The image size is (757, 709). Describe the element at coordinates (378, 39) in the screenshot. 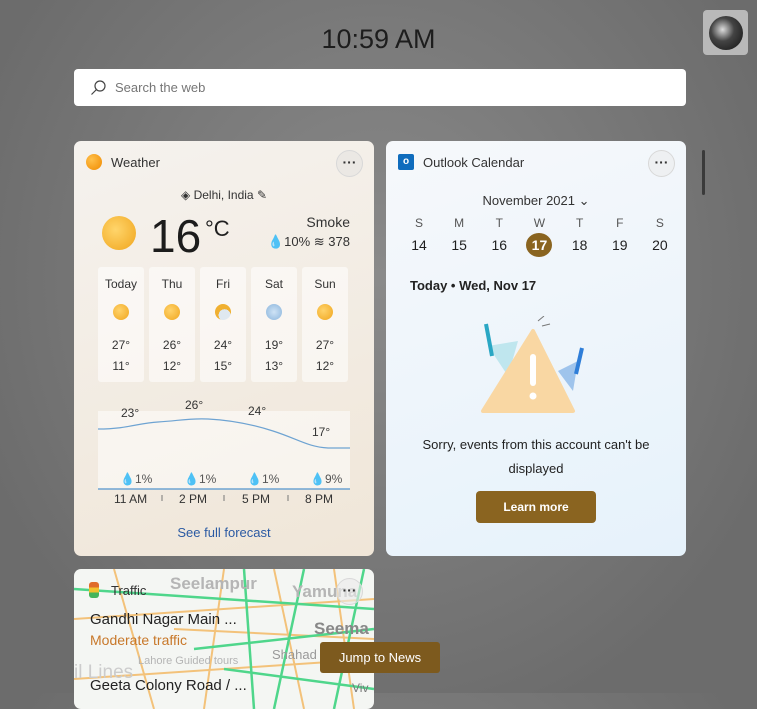

I see `clock: 10:59 AM` at that location.